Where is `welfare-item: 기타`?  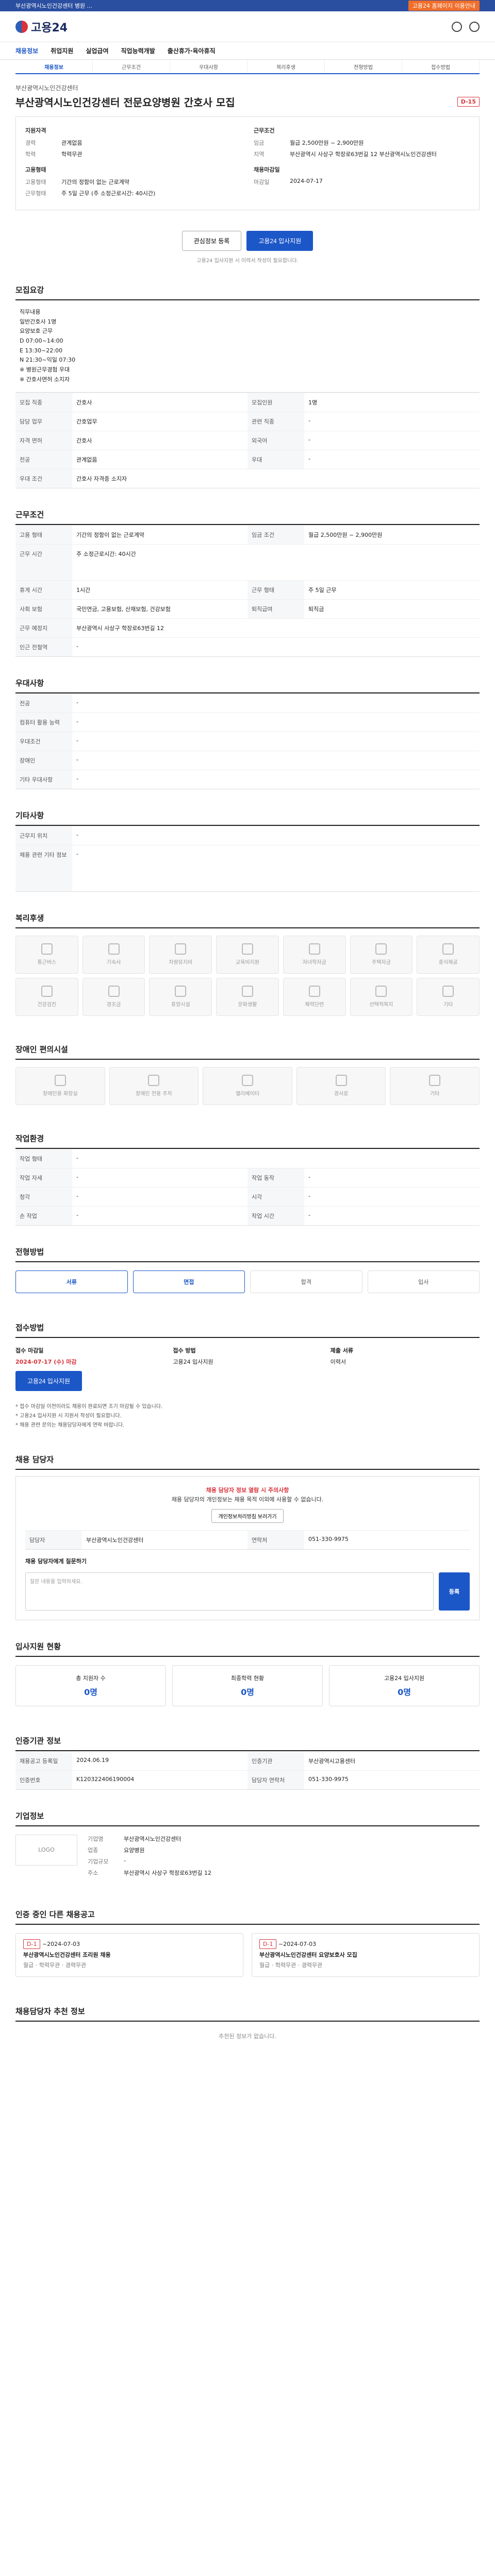
welfare-item: 기타 is located at coordinates (448, 996).